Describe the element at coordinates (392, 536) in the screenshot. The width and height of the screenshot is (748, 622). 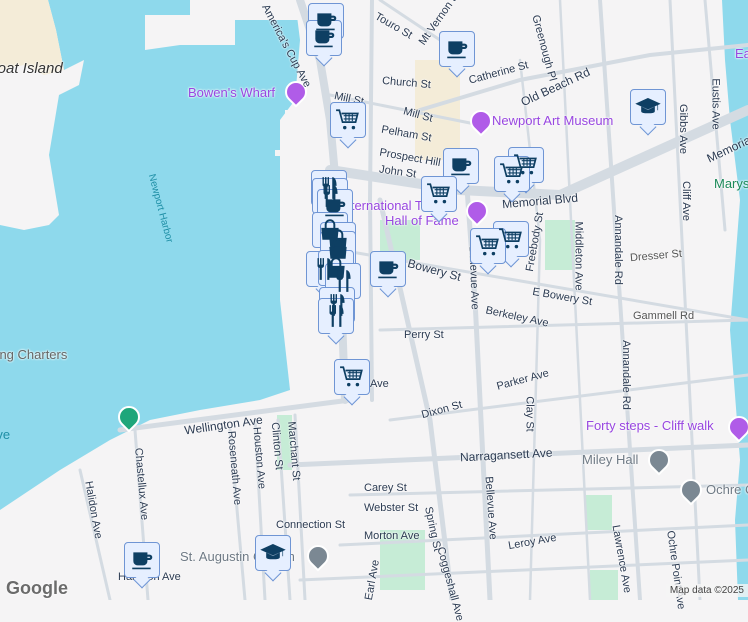
I see `street-label: Morton Ave` at that location.